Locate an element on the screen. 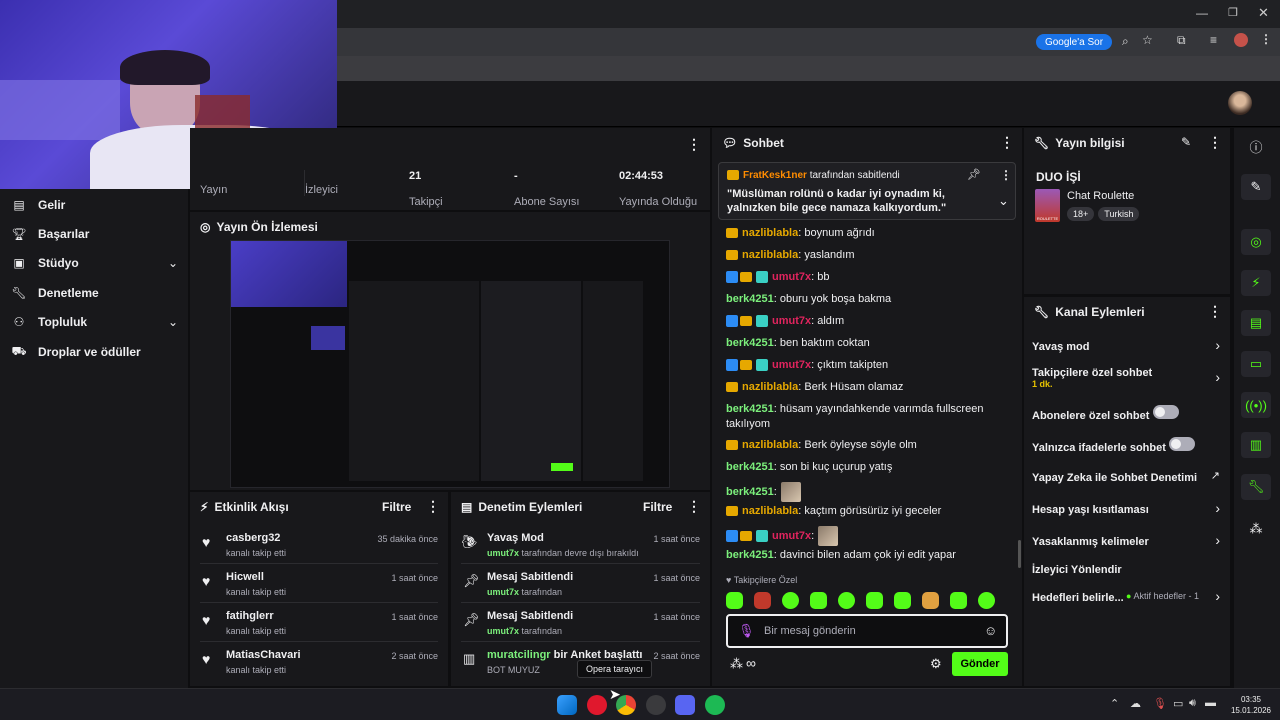  chat-bubble-icon: ▭ is located at coordinates (1256, 364).